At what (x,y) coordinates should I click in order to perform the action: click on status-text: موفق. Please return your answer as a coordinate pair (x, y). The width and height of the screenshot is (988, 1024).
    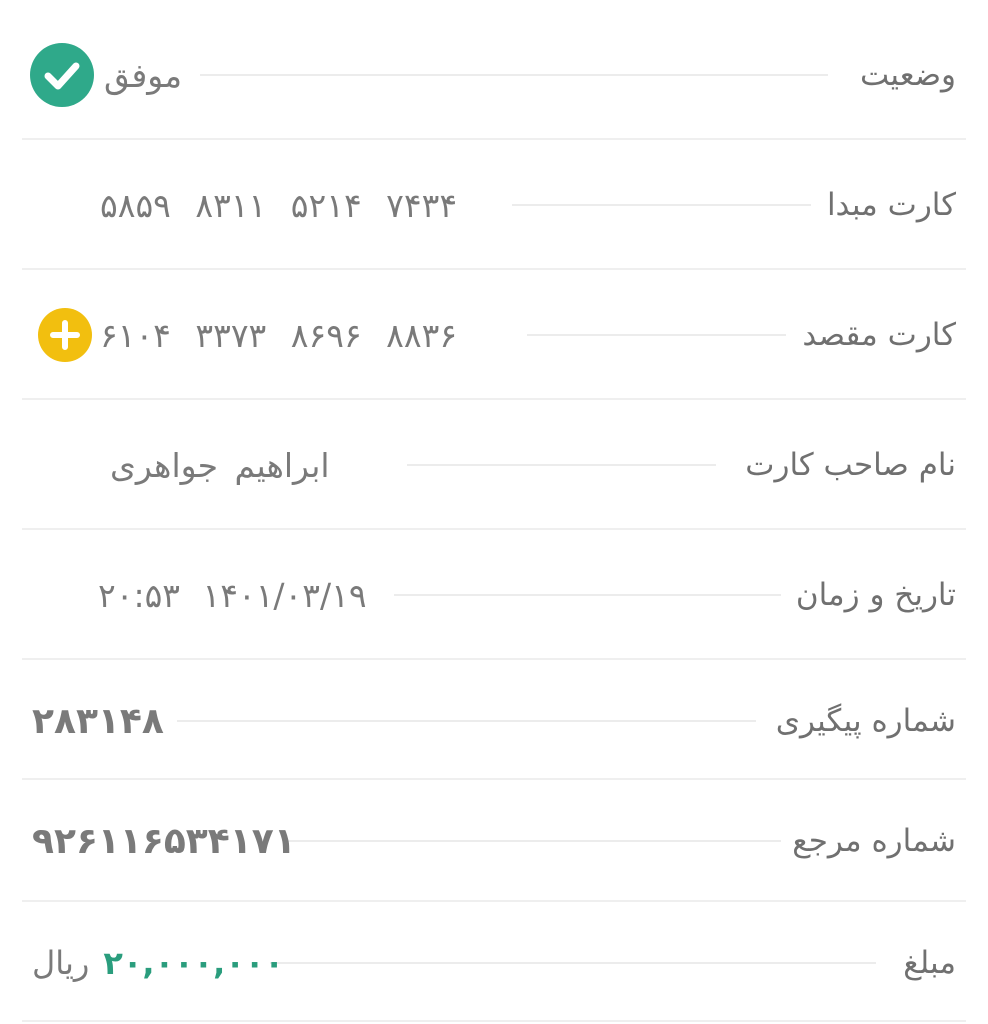
    Looking at the image, I should click on (143, 75).